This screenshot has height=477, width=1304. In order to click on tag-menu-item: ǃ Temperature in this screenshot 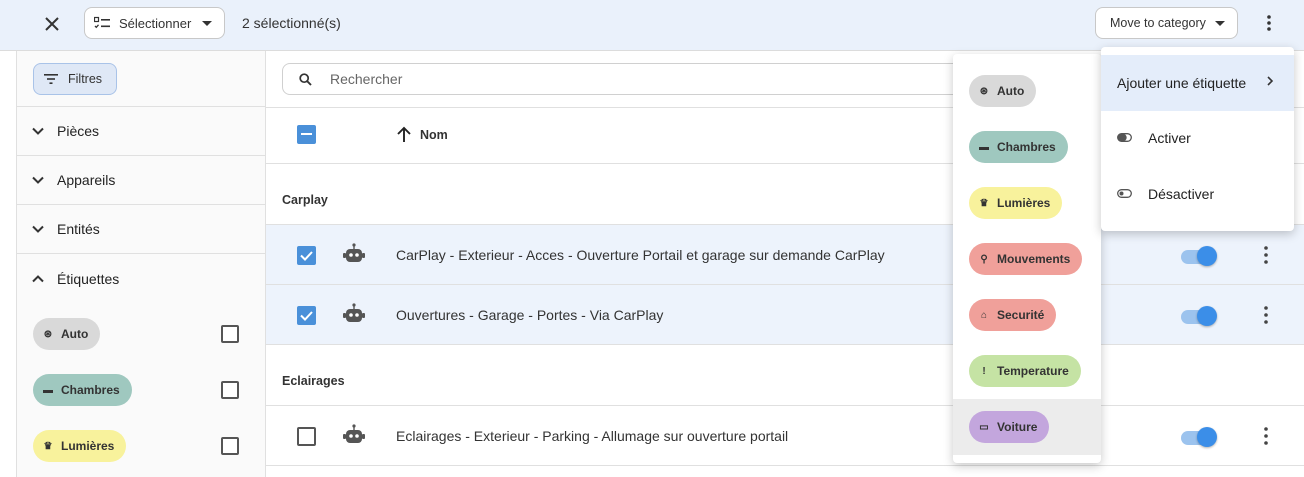, I will do `click(1027, 371)`.